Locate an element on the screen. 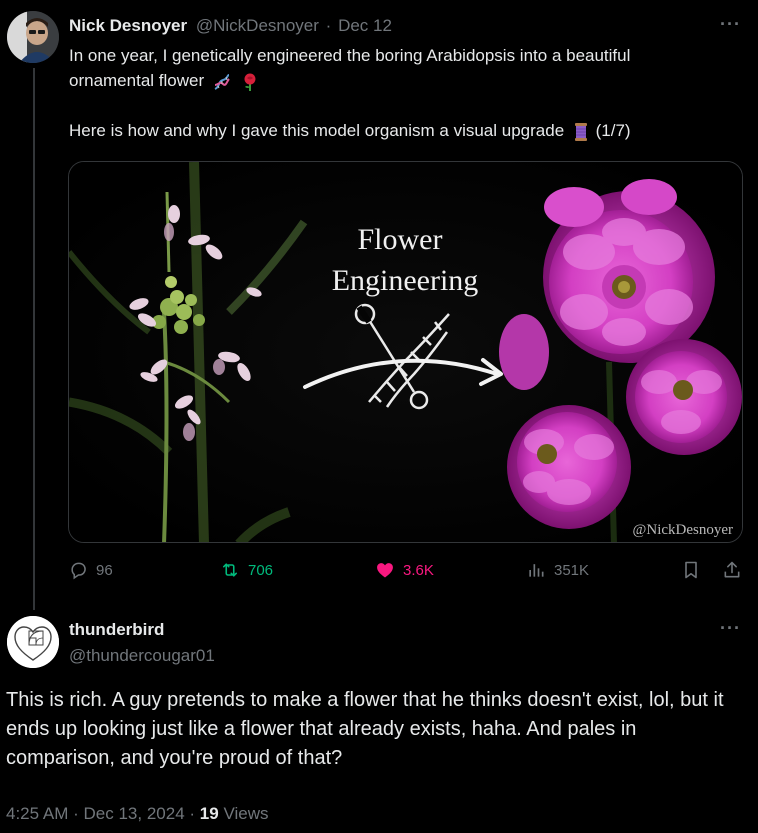  tweet-text-line: ornamental flower is located at coordinates (137, 80).